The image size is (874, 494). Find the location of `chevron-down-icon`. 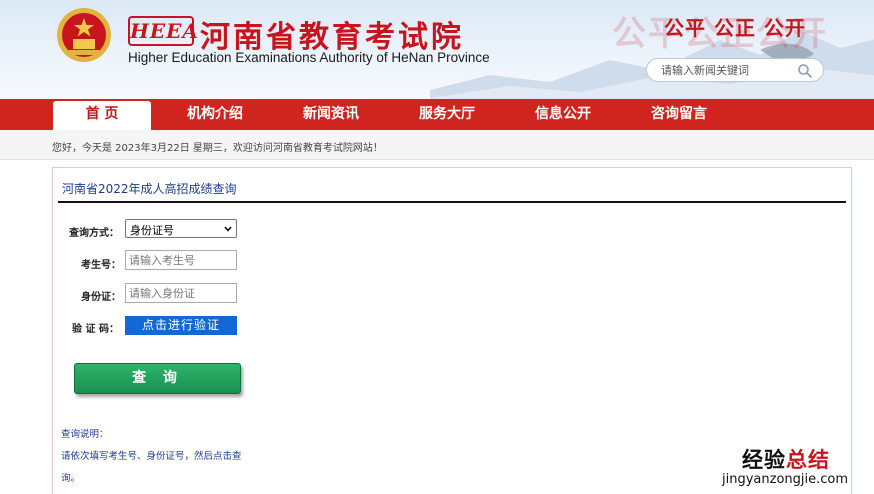

chevron-down-icon is located at coordinates (228, 229).